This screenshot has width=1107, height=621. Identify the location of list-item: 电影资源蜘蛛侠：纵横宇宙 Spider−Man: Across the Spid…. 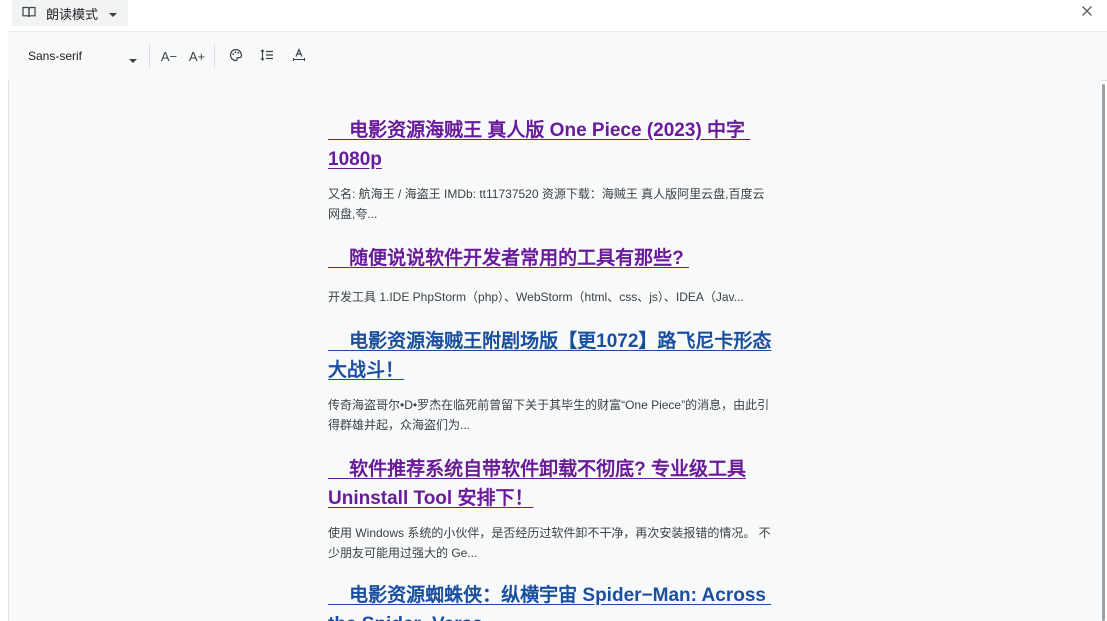
(552, 601).